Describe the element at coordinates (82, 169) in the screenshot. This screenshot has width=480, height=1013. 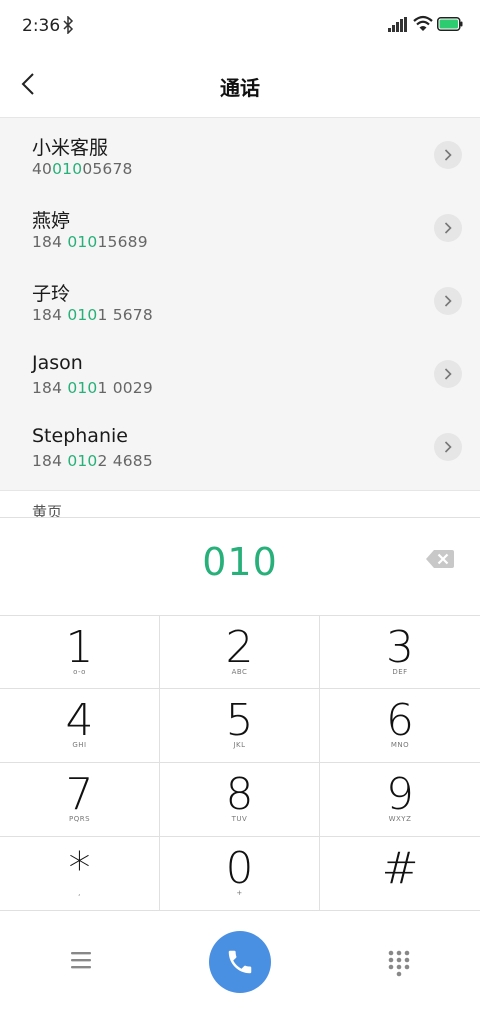
I see `contact-number: 4001005678` at that location.